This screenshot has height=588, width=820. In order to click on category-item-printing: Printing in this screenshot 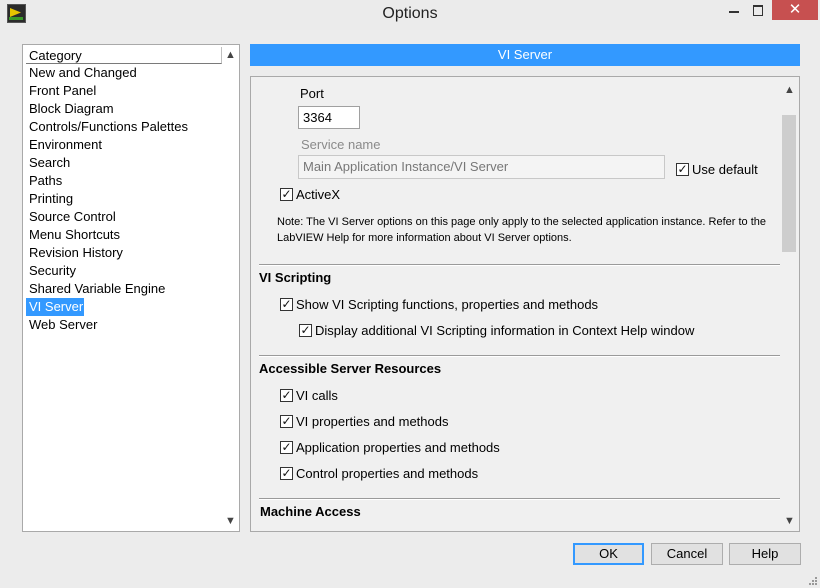, I will do `click(124, 199)`.